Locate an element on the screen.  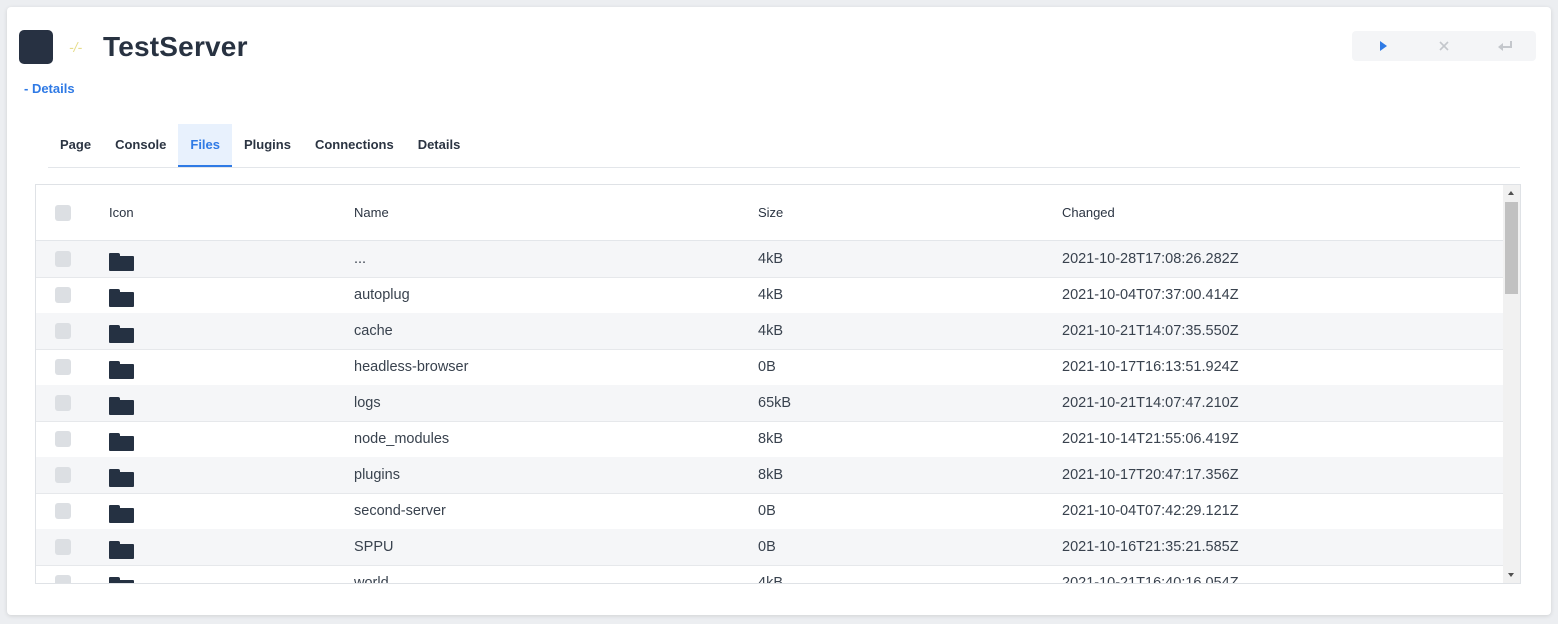
status-indicator: -/- is located at coordinates (76, 47).